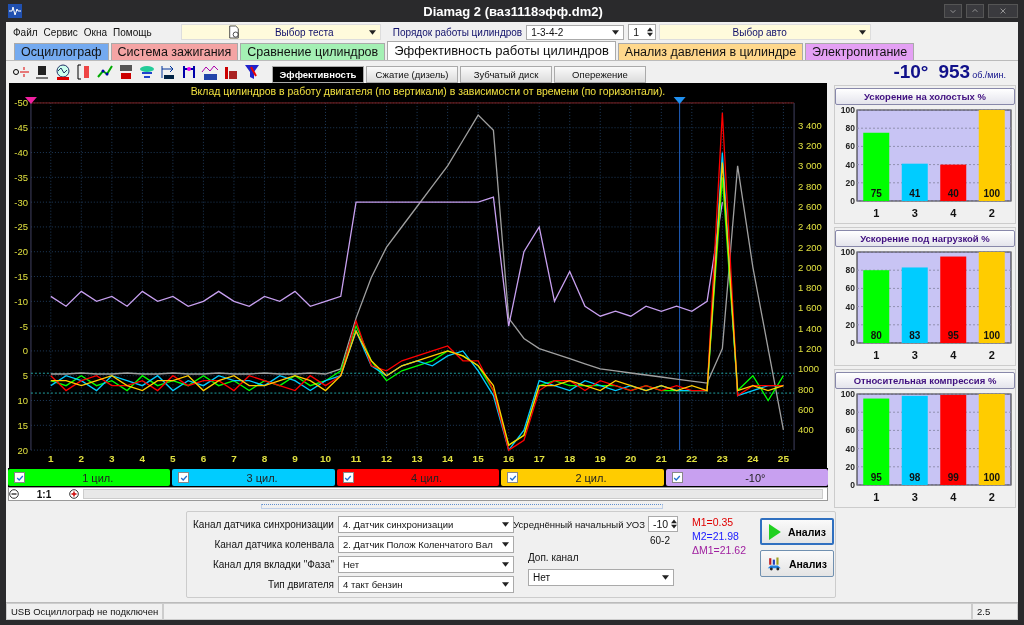 The width and height of the screenshot is (1024, 625). I want to click on cylinder-icon, so click(147, 72).